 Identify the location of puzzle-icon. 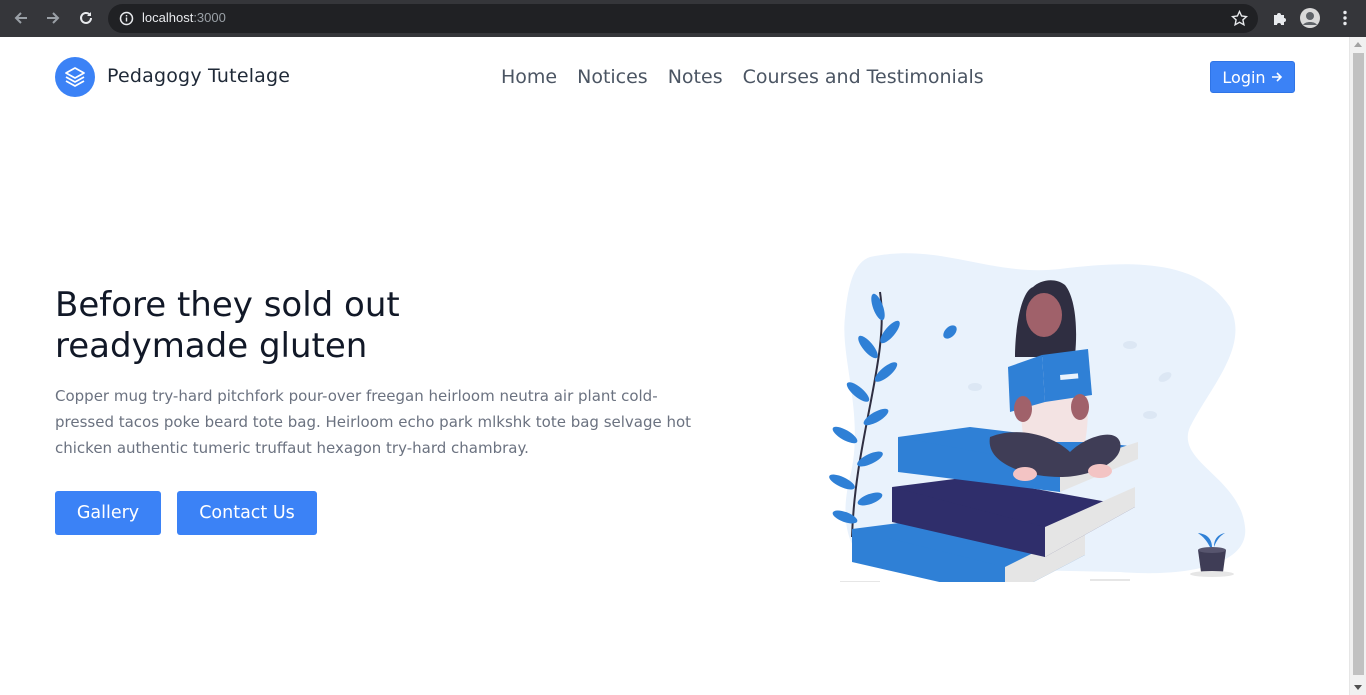
(1280, 18).